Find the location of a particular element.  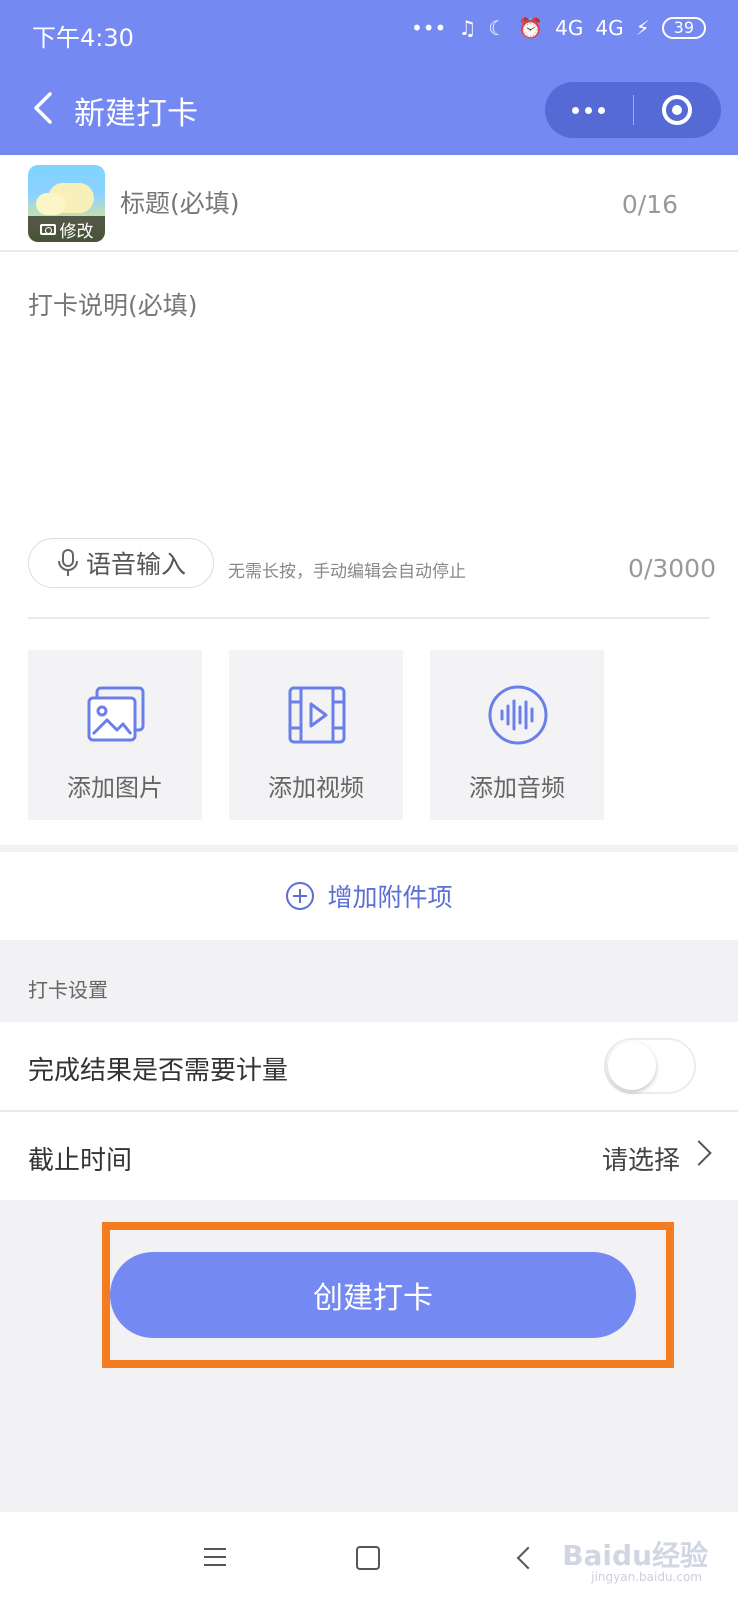

menu-icon is located at coordinates (215, 1560).